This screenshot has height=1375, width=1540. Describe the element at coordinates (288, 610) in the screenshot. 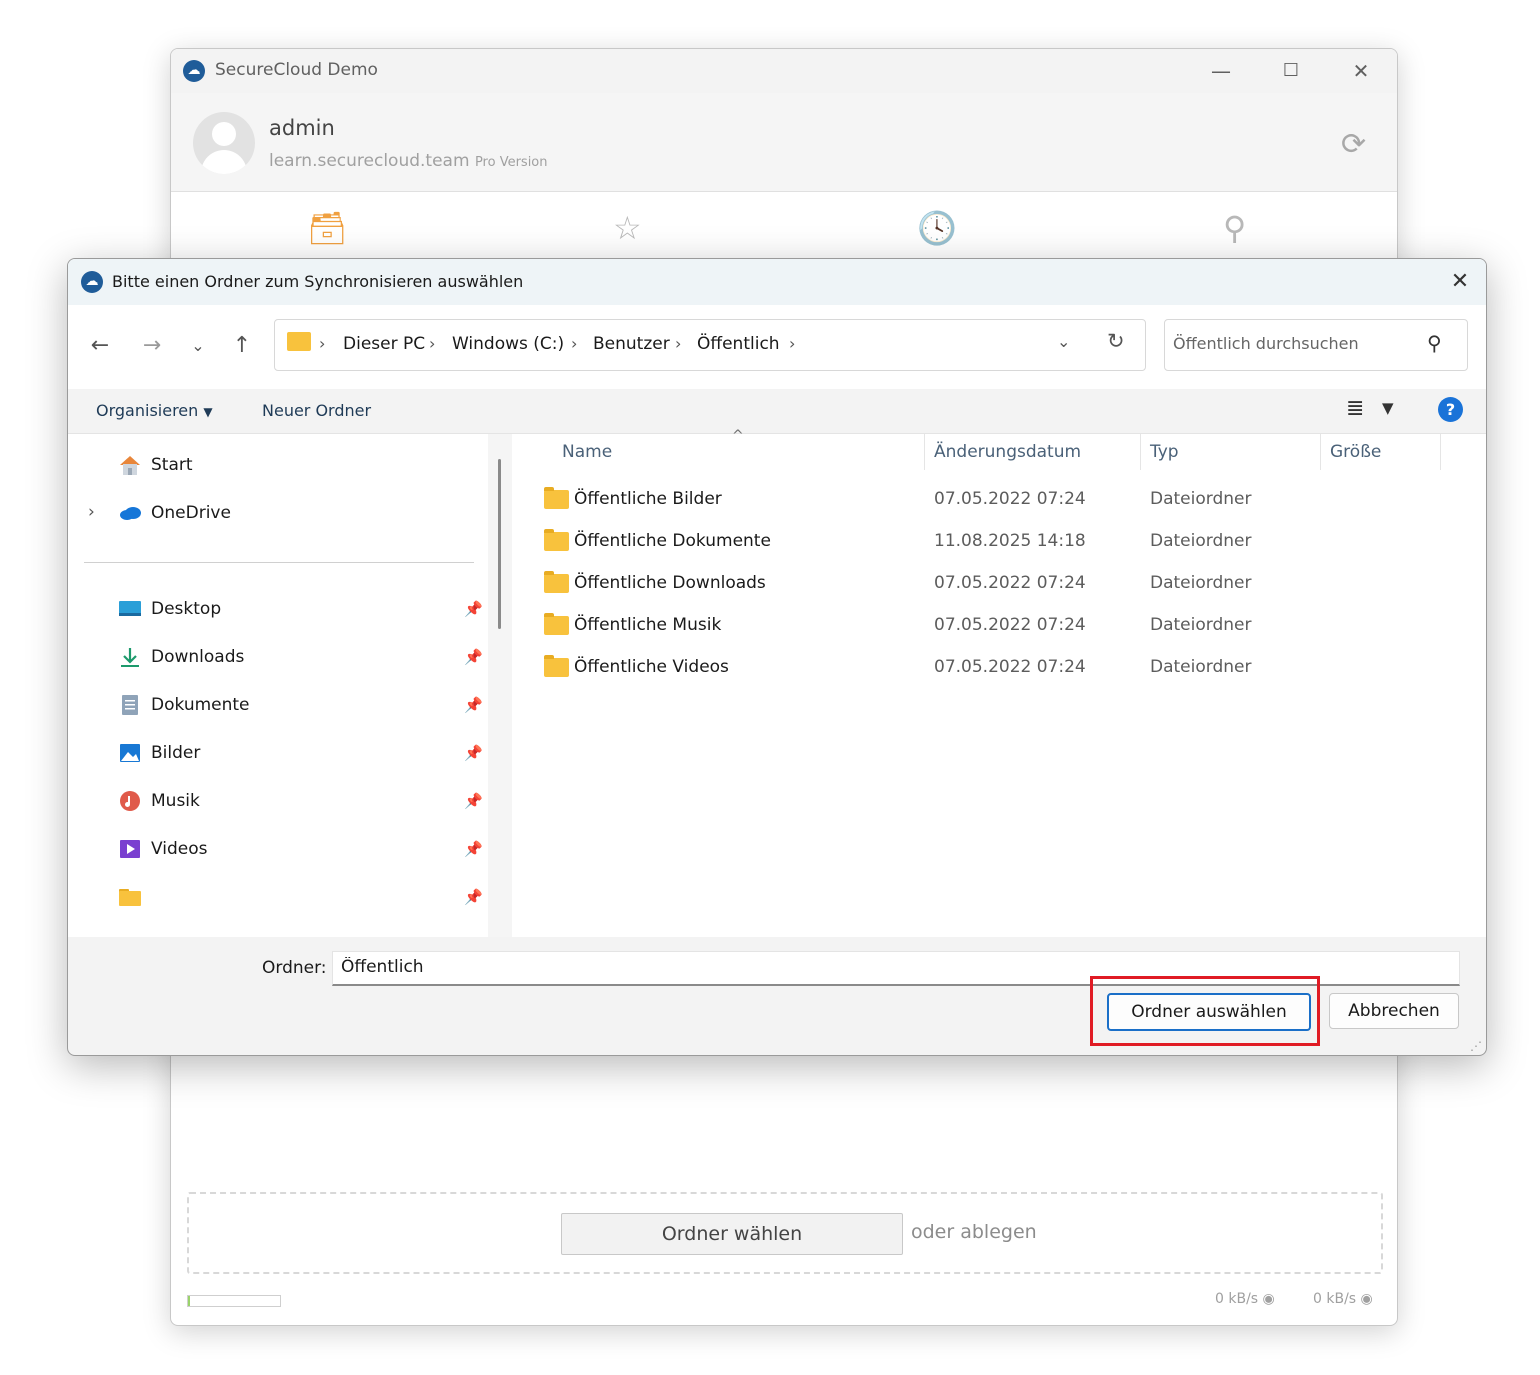

I see `sidebar-item-desktop: Desktop` at that location.